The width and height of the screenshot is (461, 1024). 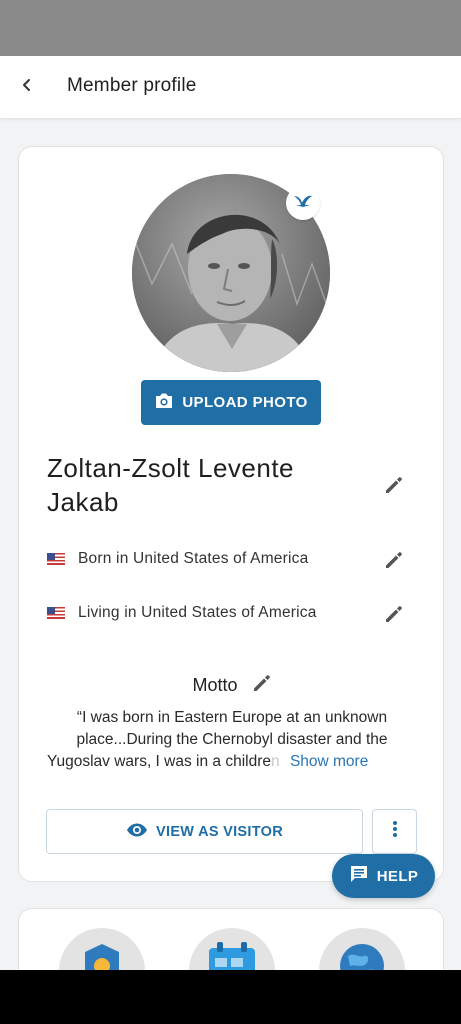 What do you see at coordinates (275, 761) in the screenshot?
I see `motto-fade-text: n` at bounding box center [275, 761].